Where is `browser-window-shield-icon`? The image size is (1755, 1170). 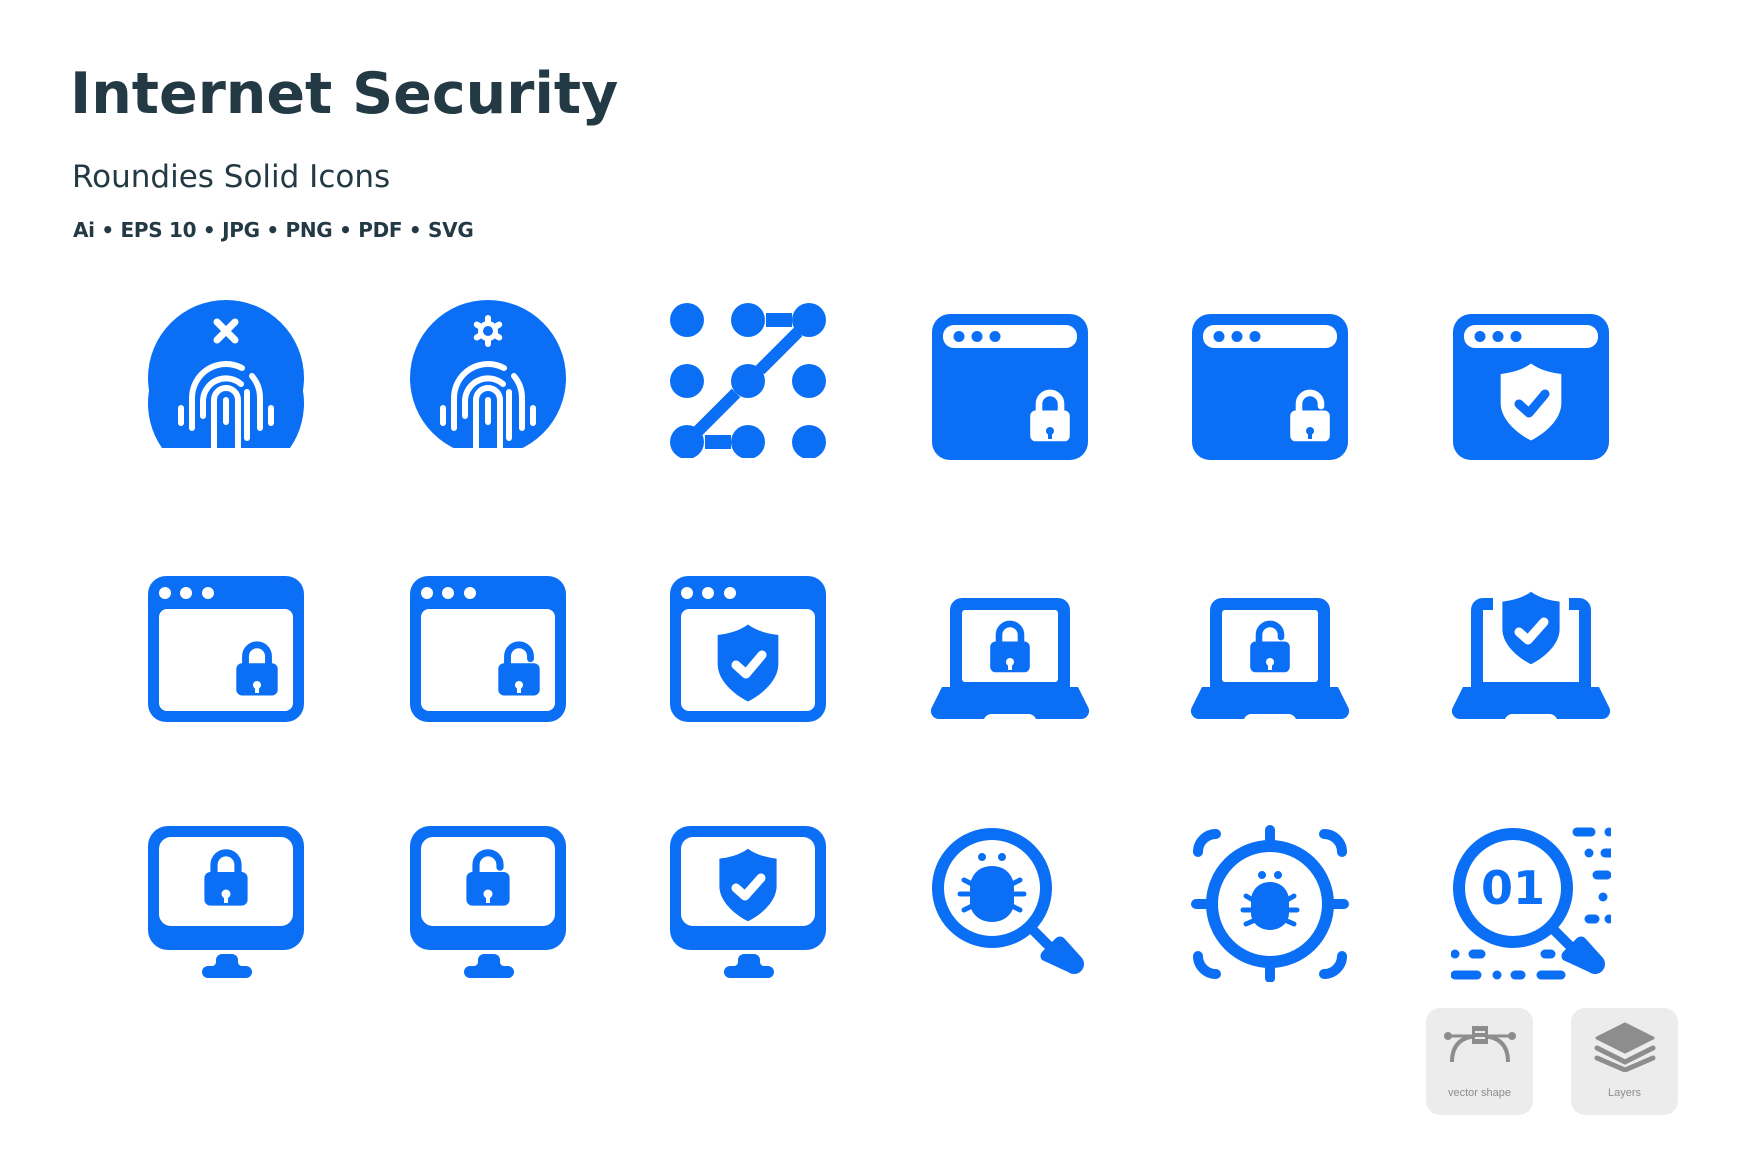
browser-window-shield-icon is located at coordinates (748, 650).